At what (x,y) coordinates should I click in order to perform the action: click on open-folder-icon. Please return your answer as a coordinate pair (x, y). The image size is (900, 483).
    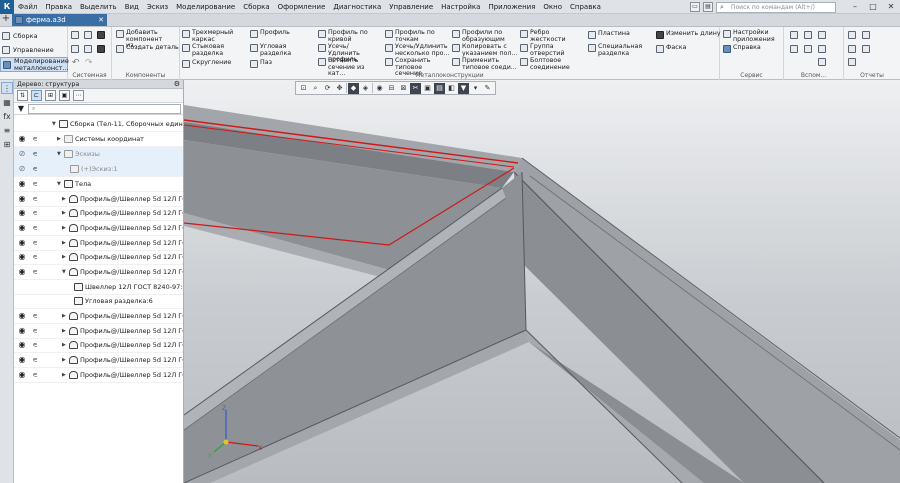
    Looking at the image, I should click on (88, 35).